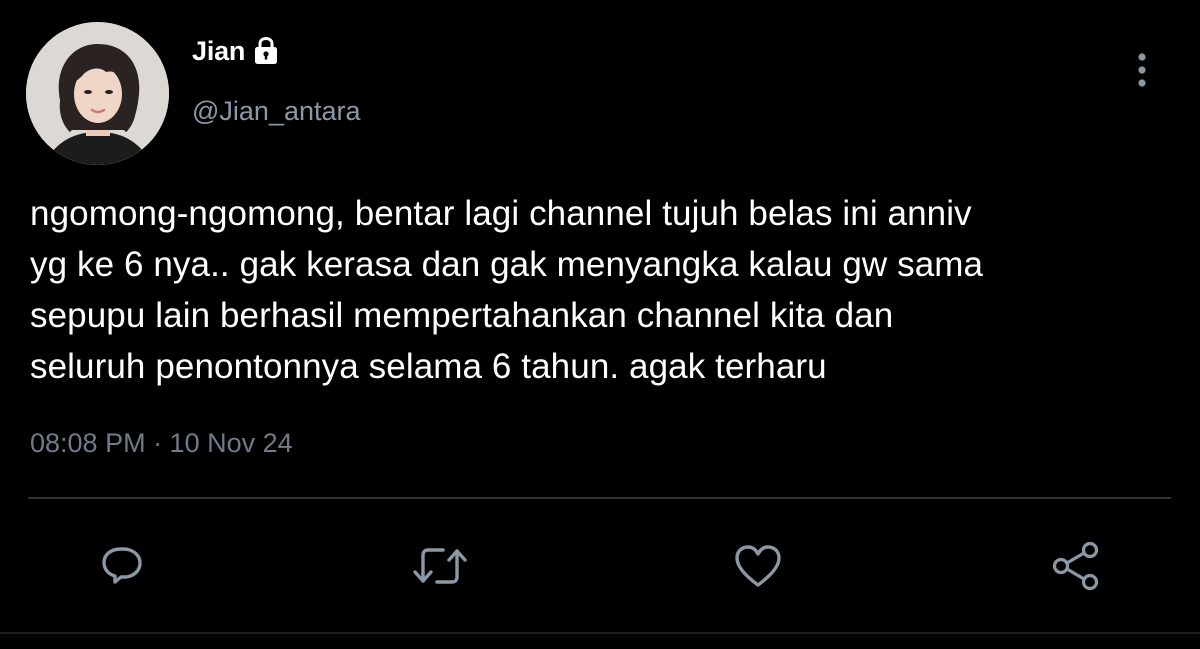  I want to click on reply-button, so click(122, 568).